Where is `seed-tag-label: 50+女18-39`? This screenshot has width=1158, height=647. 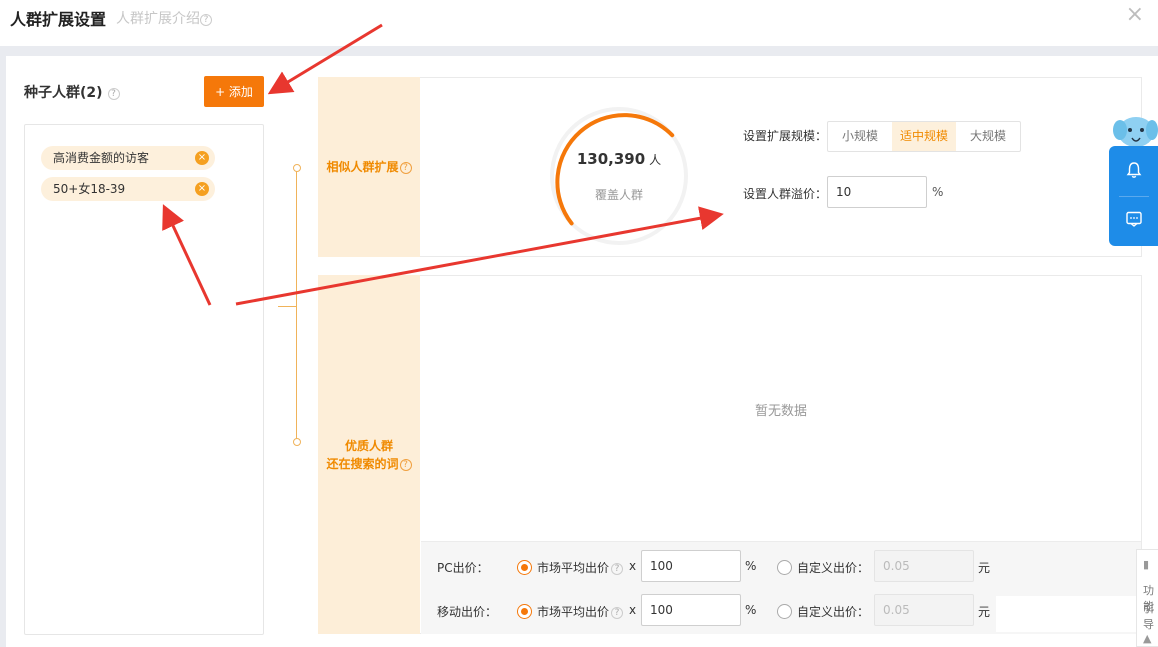
seed-tag-label: 50+女18-39 is located at coordinates (89, 189).